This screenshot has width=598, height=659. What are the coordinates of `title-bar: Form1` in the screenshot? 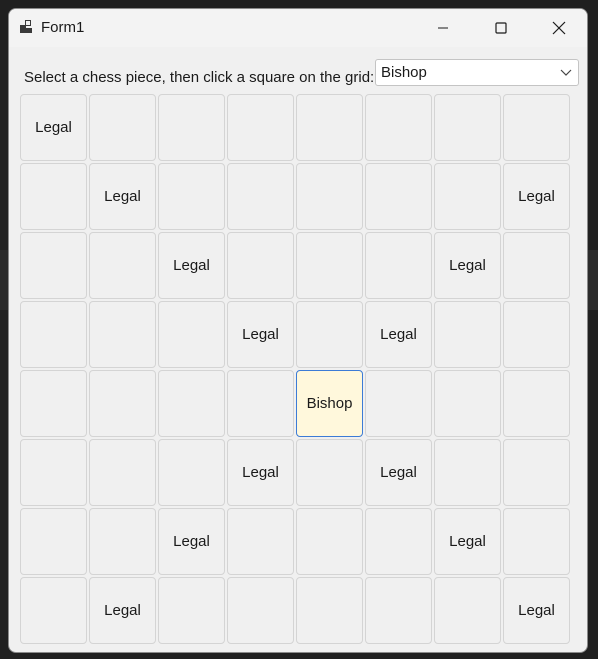 It's located at (298, 28).